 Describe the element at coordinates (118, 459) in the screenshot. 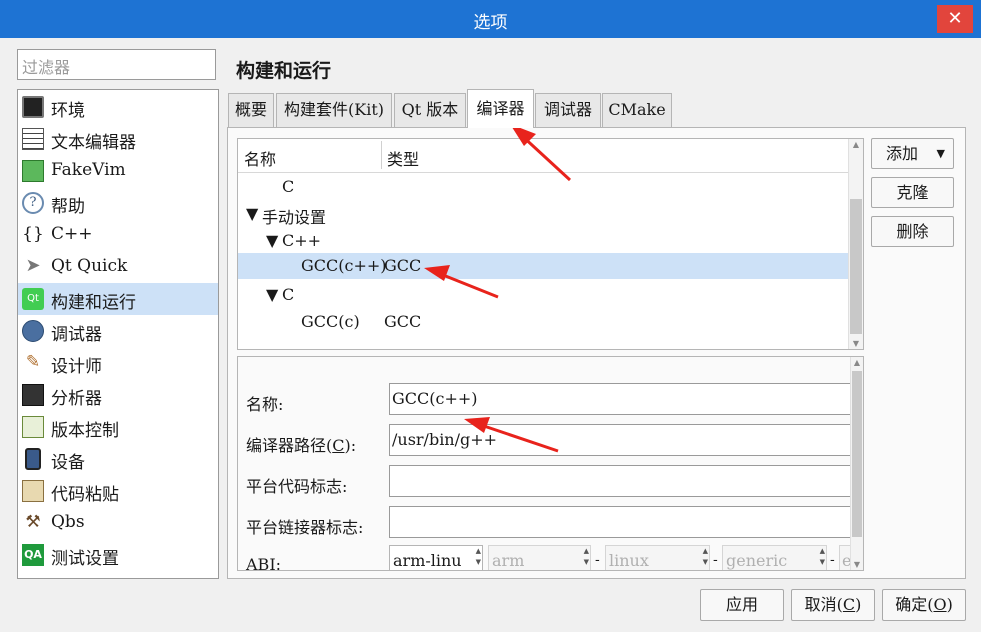

I see `sidebar-item-device: 设备` at that location.